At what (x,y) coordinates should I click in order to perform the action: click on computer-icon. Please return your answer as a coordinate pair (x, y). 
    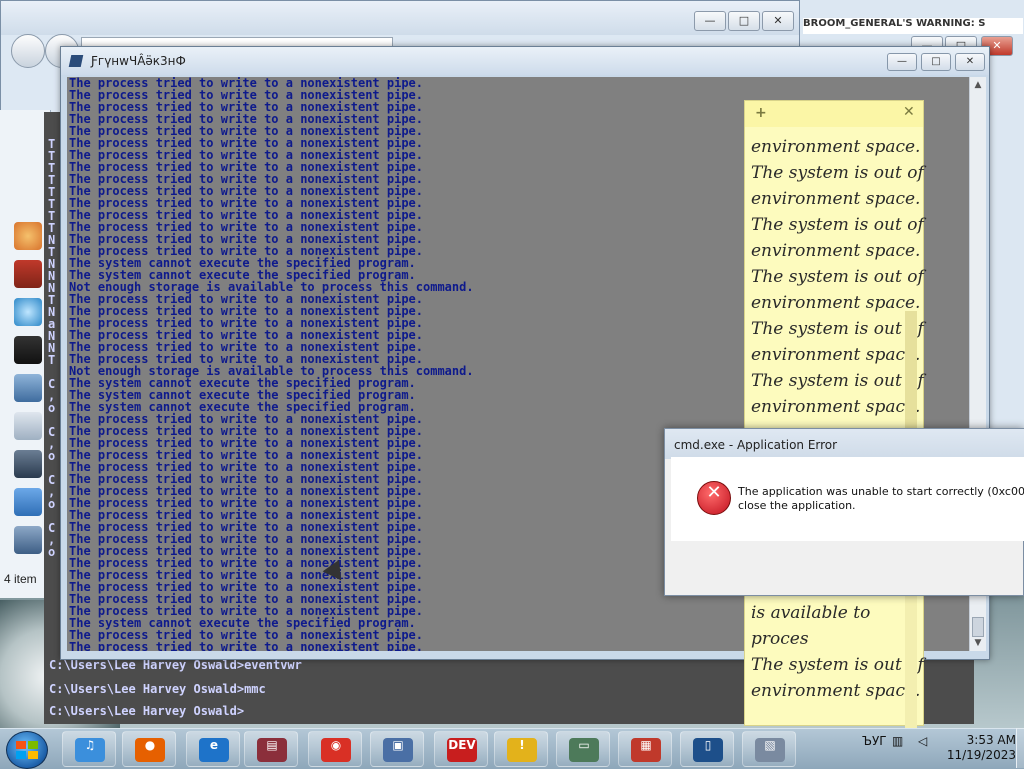
    Looking at the image, I should click on (28, 388).